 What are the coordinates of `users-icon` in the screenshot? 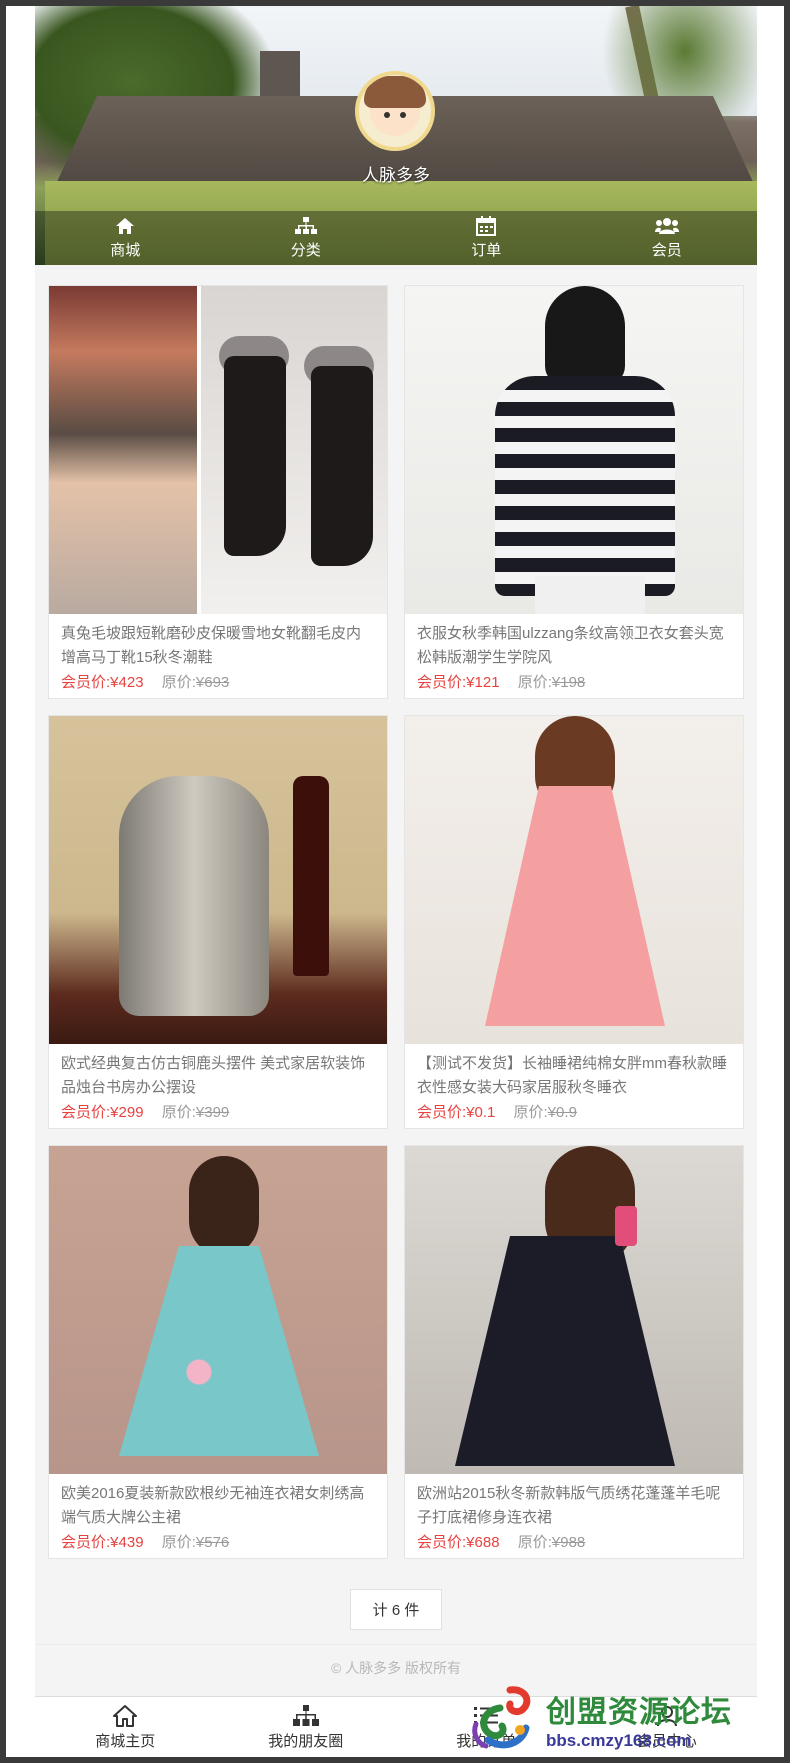 It's located at (666, 226).